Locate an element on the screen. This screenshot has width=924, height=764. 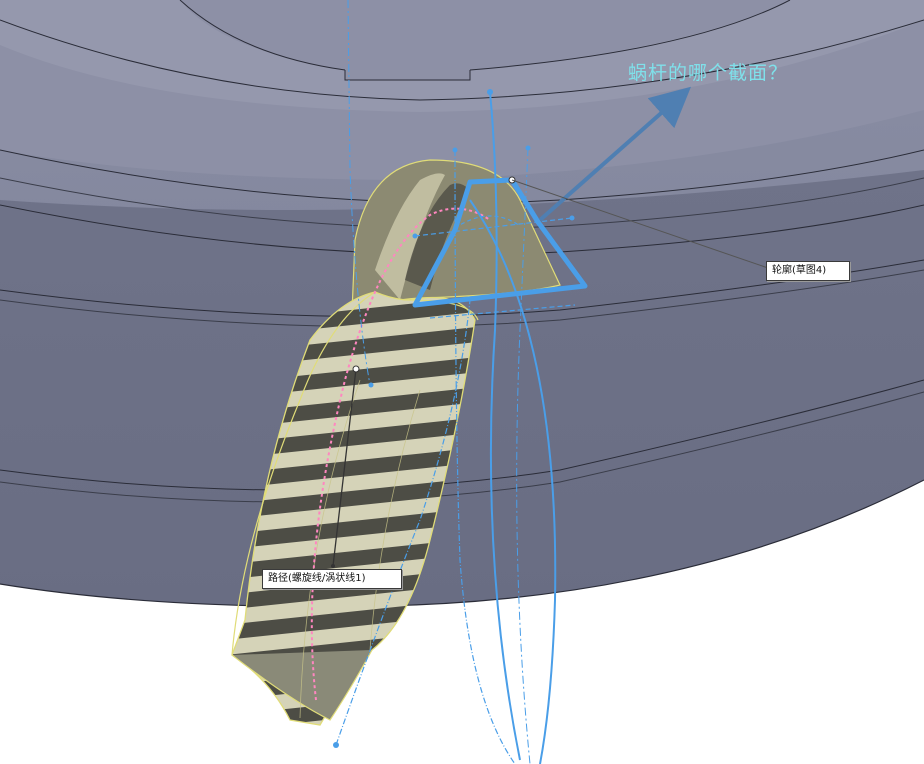
path-callout: 路径(螺旋线/涡状线1) is located at coordinates (332, 579).